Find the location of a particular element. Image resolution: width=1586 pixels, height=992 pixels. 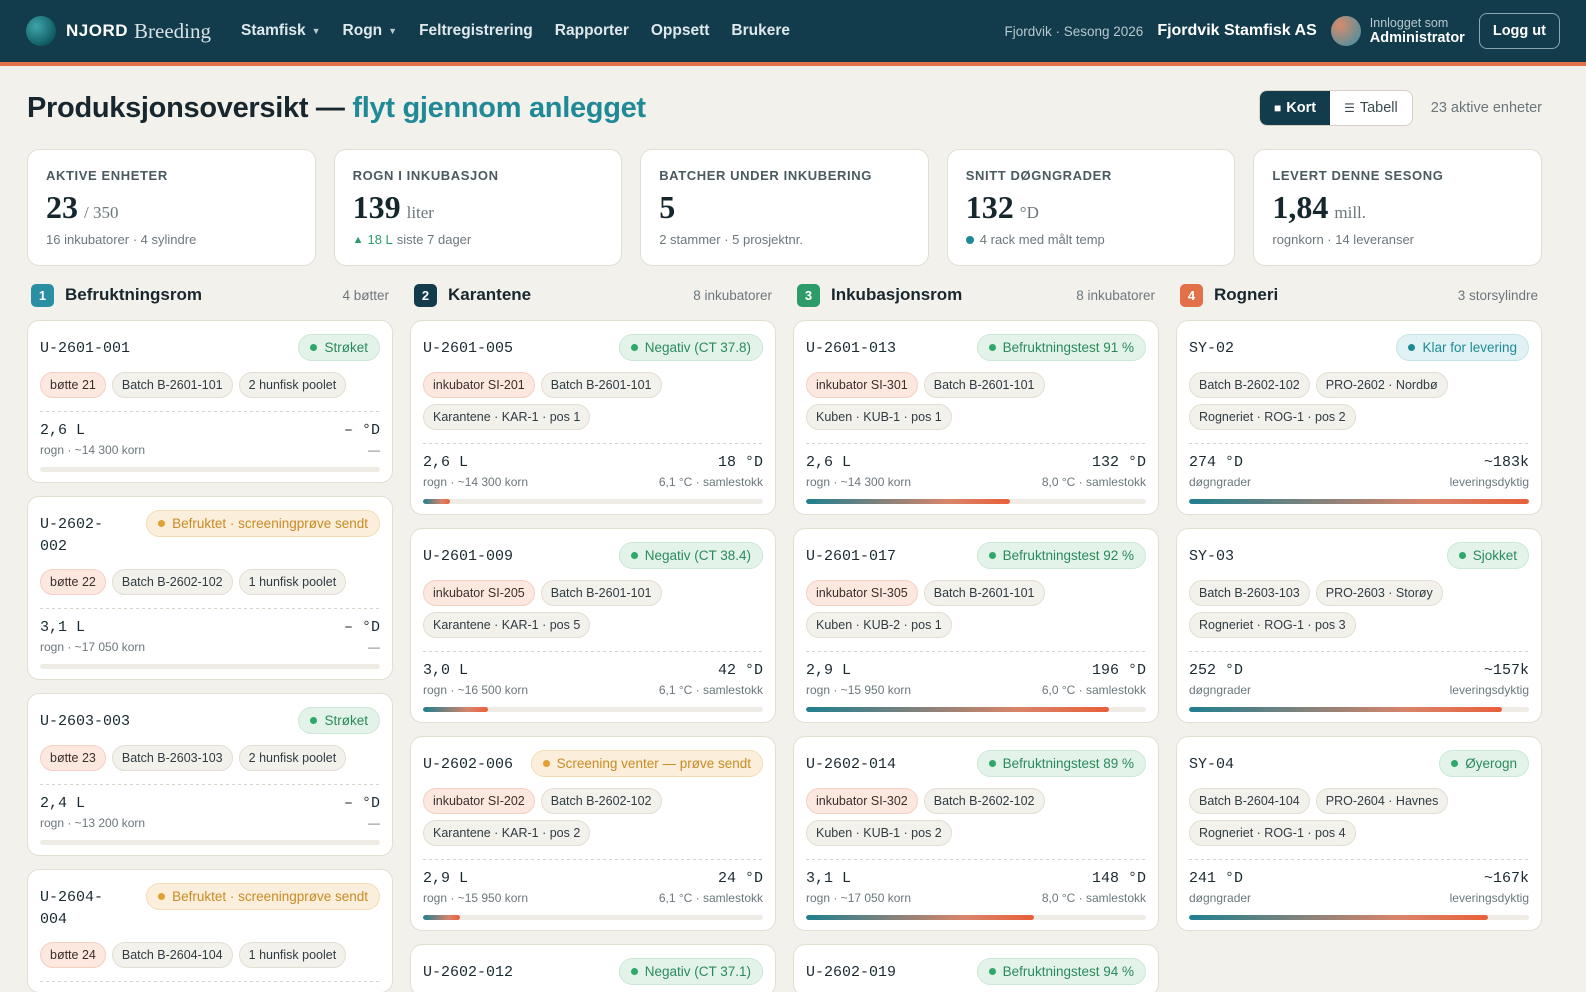

metric-volume-sub: rogn · ~16 500 korn is located at coordinates (476, 690).